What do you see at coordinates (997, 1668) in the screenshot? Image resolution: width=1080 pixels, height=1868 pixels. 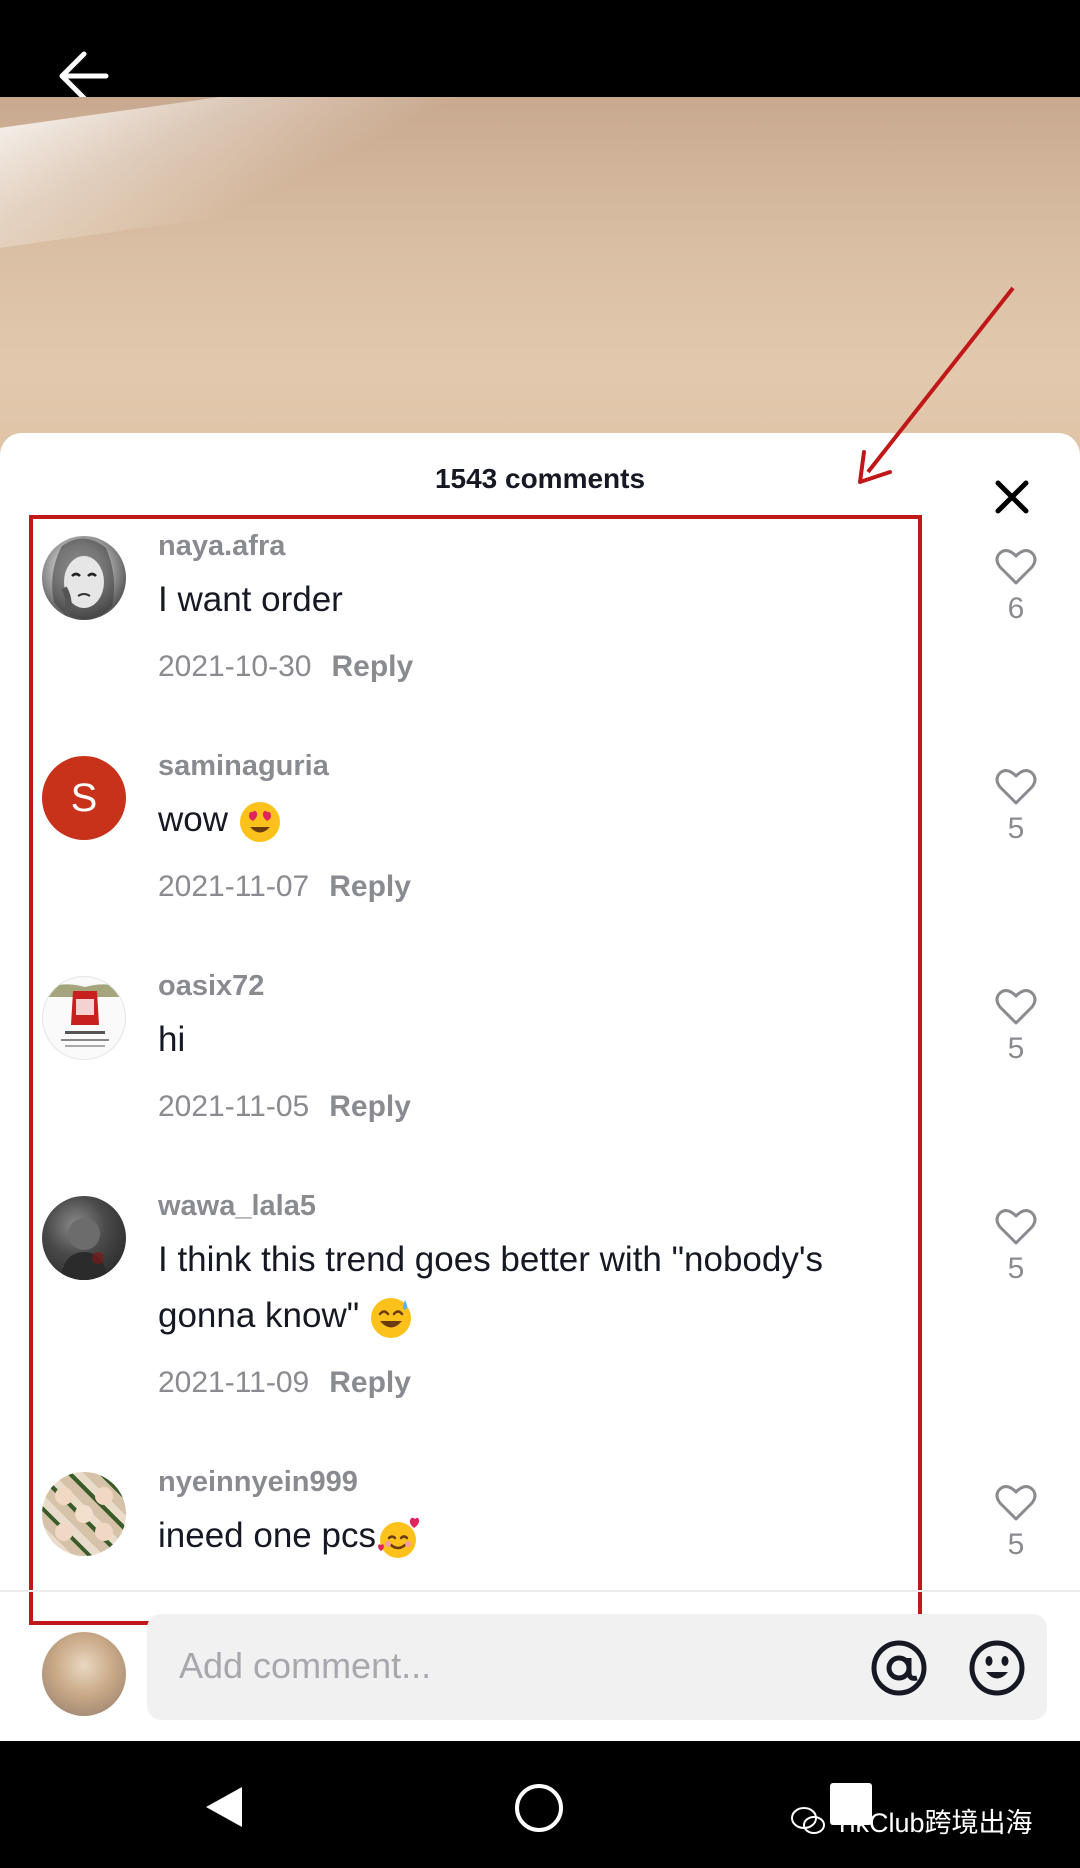 I see `smiley-icon` at bounding box center [997, 1668].